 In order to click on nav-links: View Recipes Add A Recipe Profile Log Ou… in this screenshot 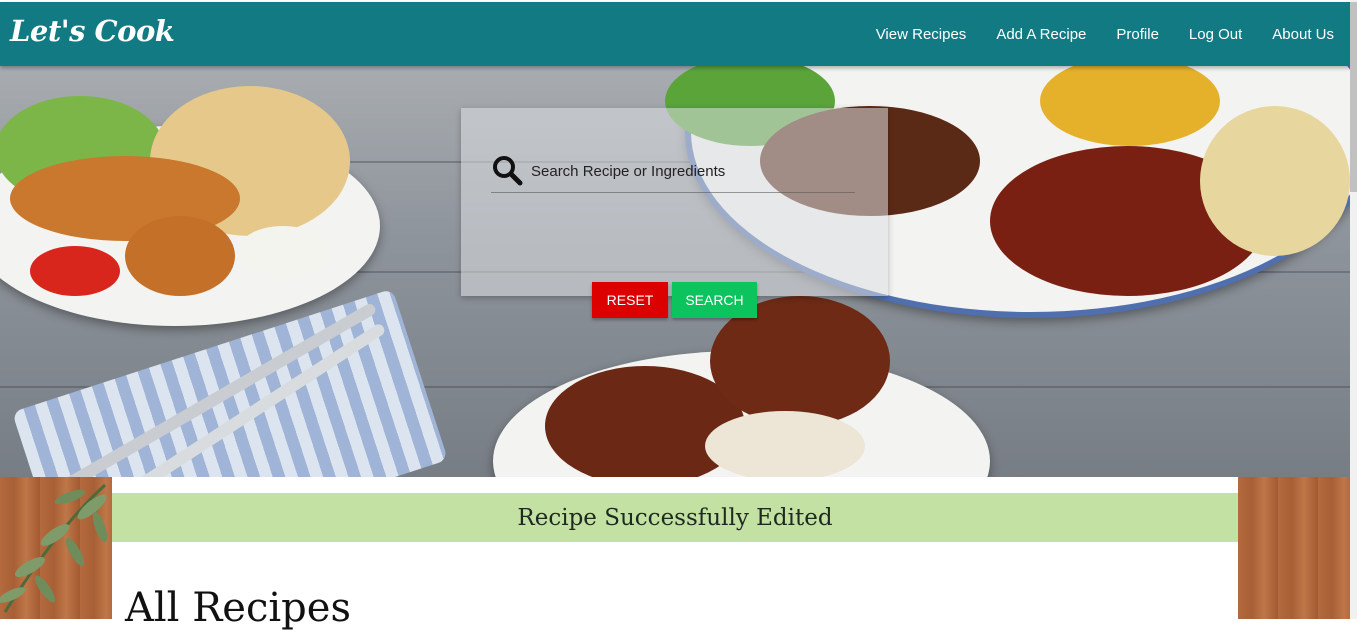, I will do `click(1105, 34)`.